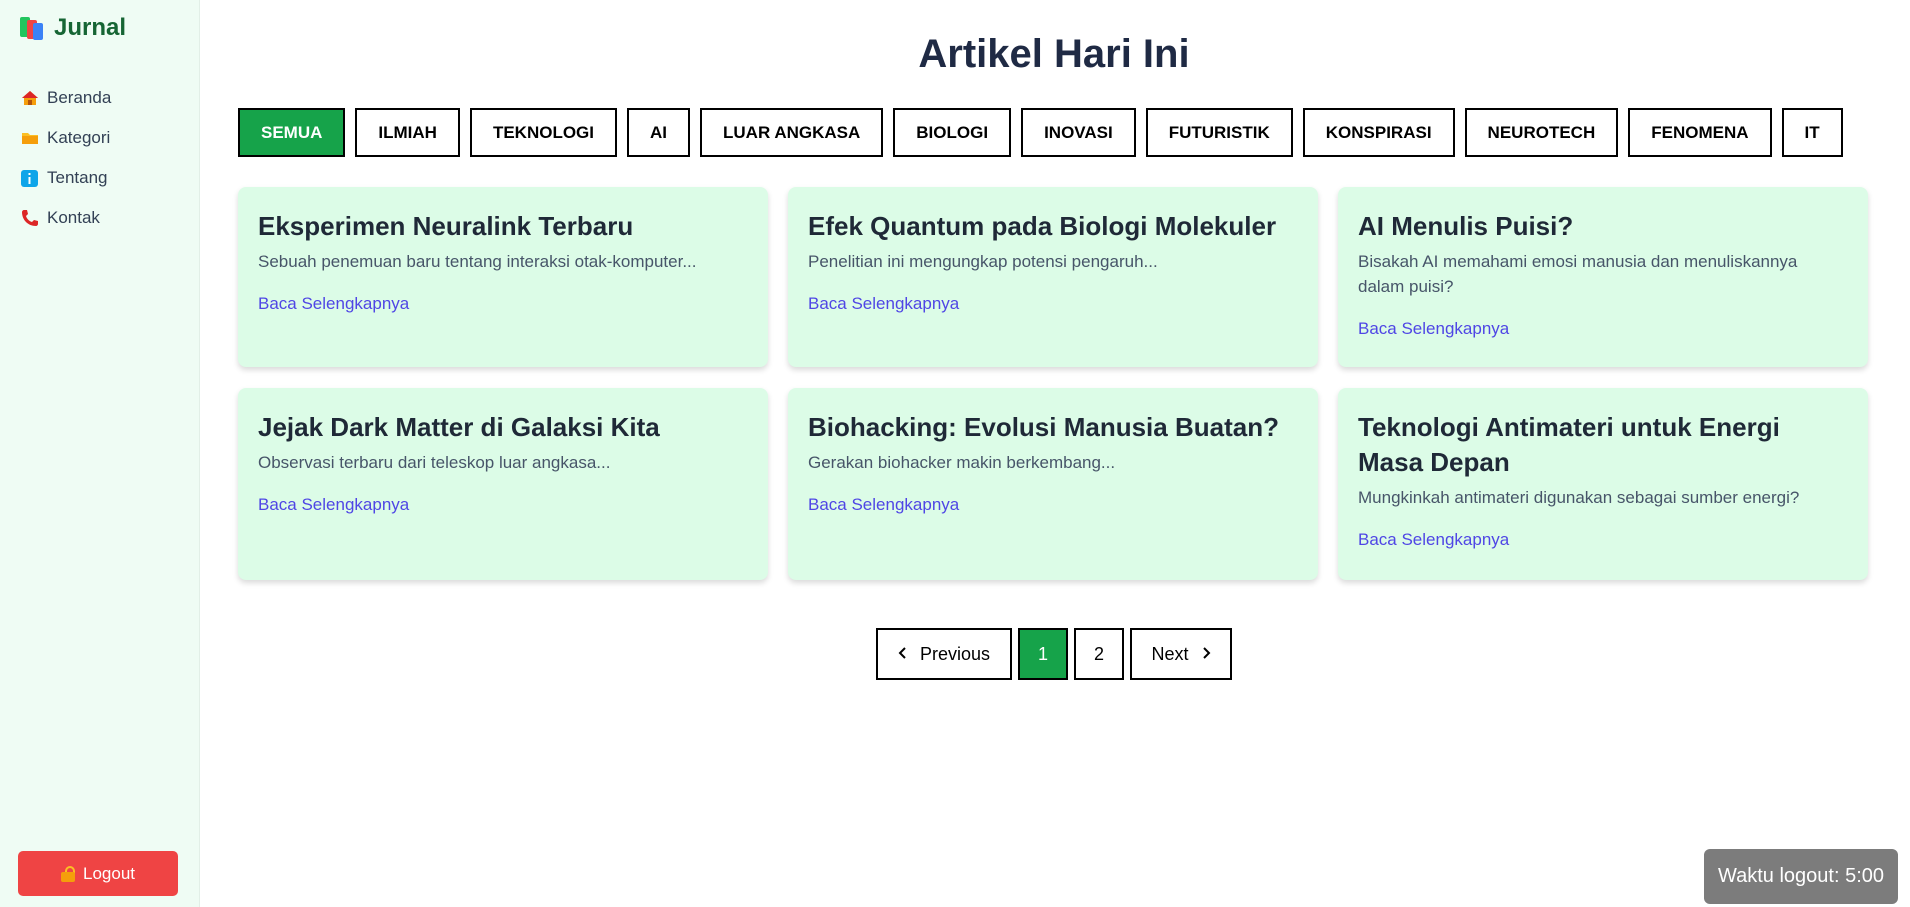  What do you see at coordinates (90, 27) in the screenshot?
I see `brand-title: Jurnal` at bounding box center [90, 27].